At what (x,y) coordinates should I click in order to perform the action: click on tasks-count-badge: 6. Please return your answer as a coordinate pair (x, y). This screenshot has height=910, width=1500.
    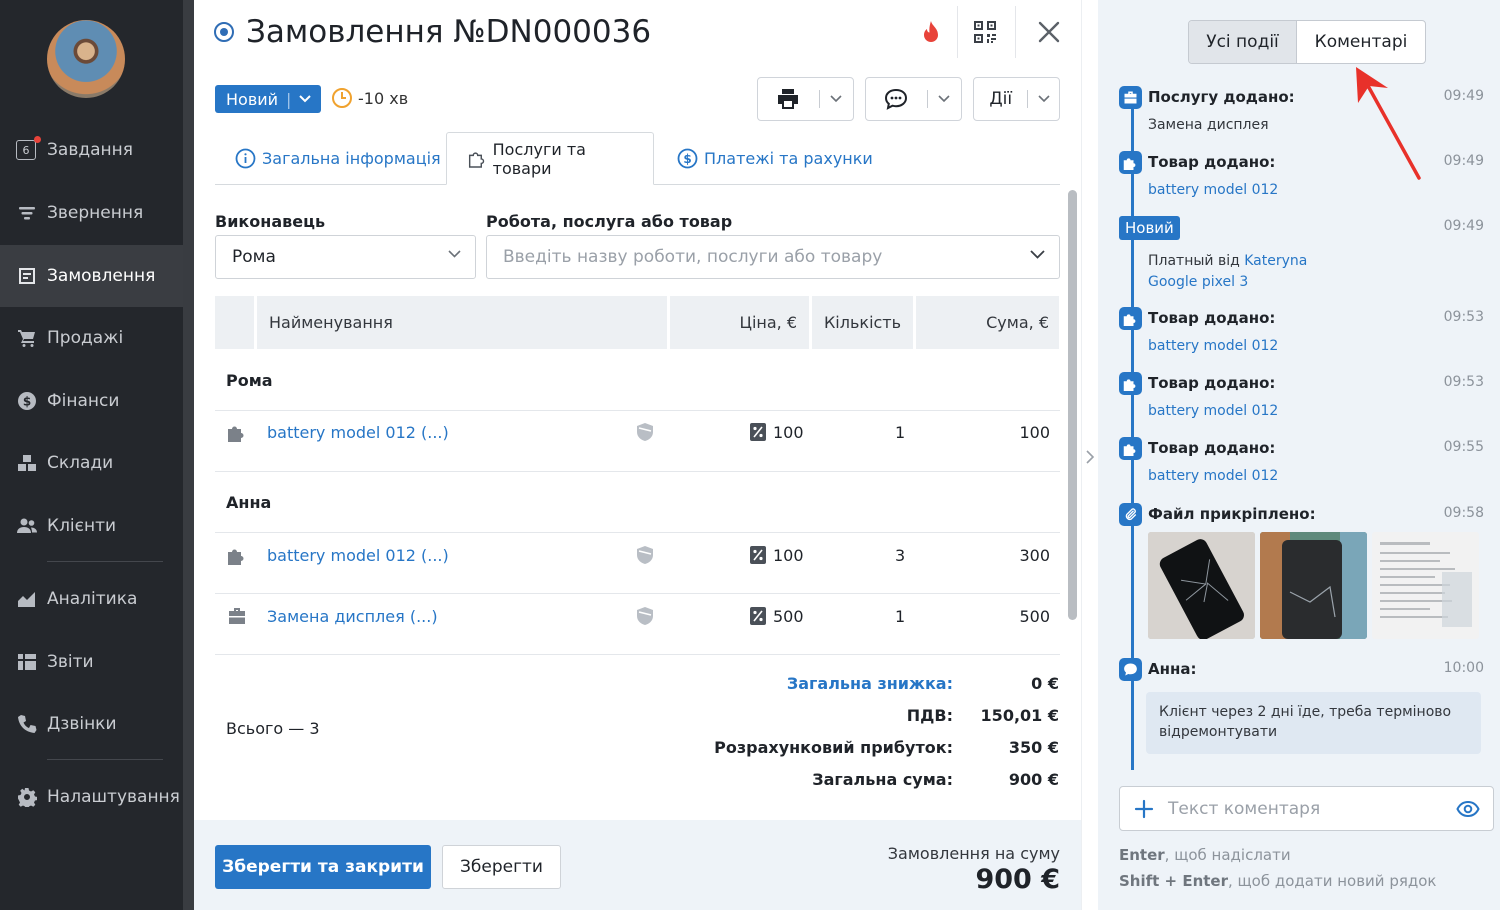
    Looking at the image, I should click on (26, 150).